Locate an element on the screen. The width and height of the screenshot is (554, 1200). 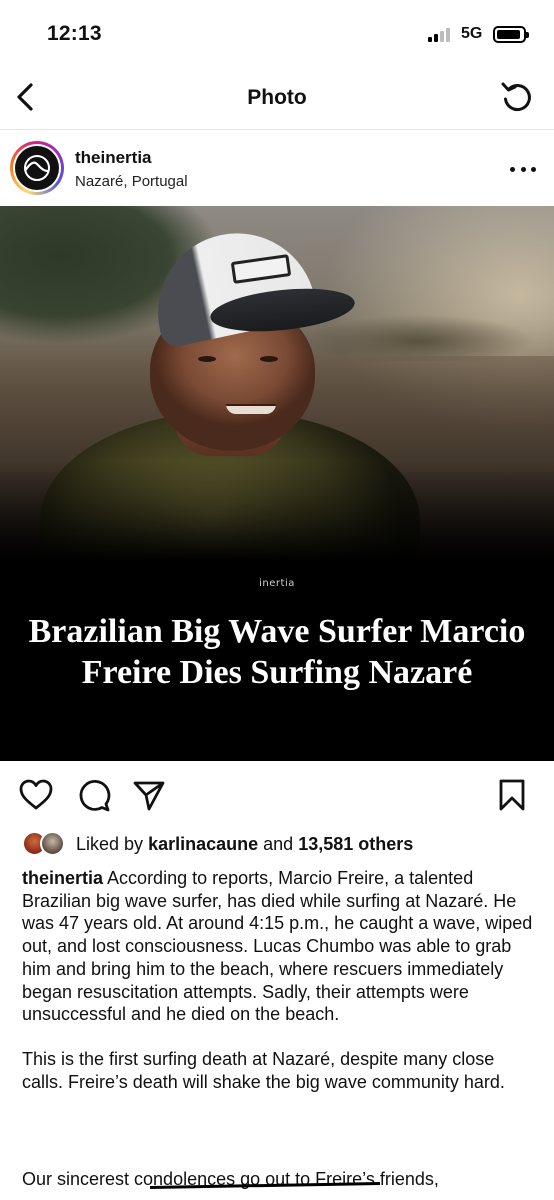
post-header: theinertia Nazaré, Portugal is located at coordinates (277, 168).